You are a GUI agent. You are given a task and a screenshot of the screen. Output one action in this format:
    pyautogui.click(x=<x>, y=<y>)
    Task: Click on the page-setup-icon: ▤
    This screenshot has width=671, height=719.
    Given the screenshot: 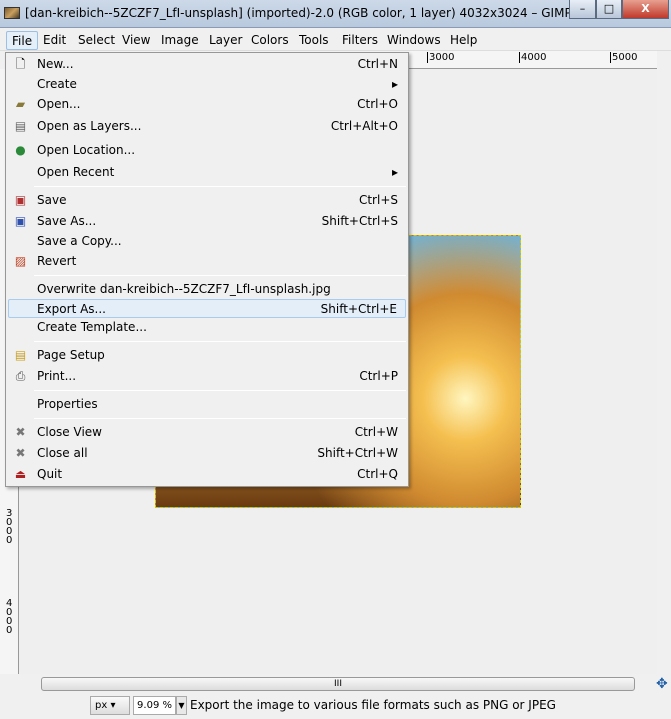 What is the action you would take?
    pyautogui.click(x=20, y=355)
    